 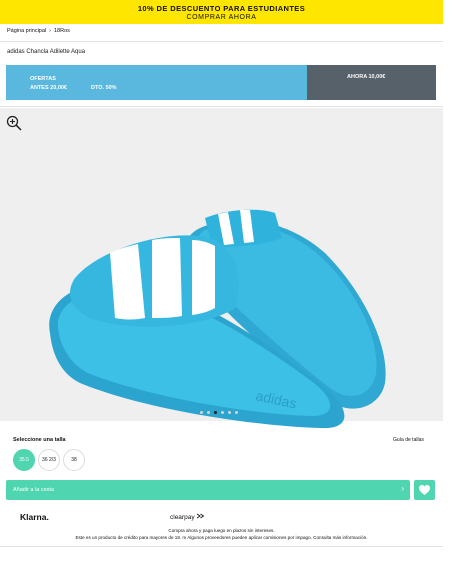 What do you see at coordinates (39, 440) in the screenshot?
I see `size-title: Seleccione una talla` at bounding box center [39, 440].